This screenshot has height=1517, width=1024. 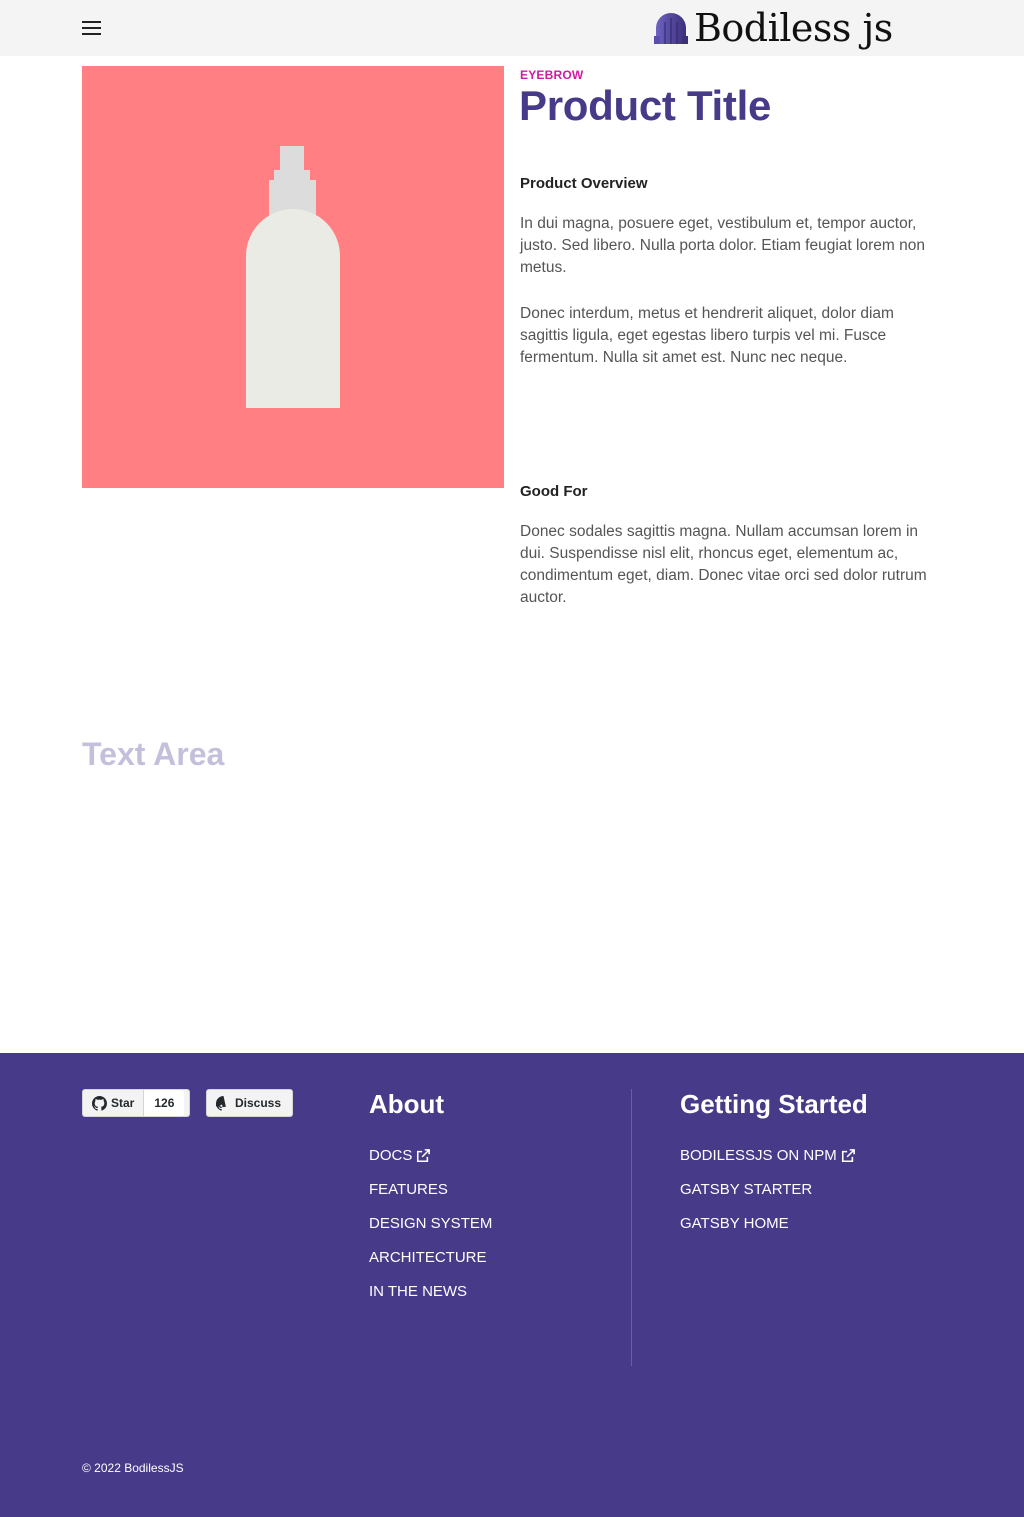 I want to click on footer-link-label: DESIGN SYSTEM, so click(x=431, y=1223).